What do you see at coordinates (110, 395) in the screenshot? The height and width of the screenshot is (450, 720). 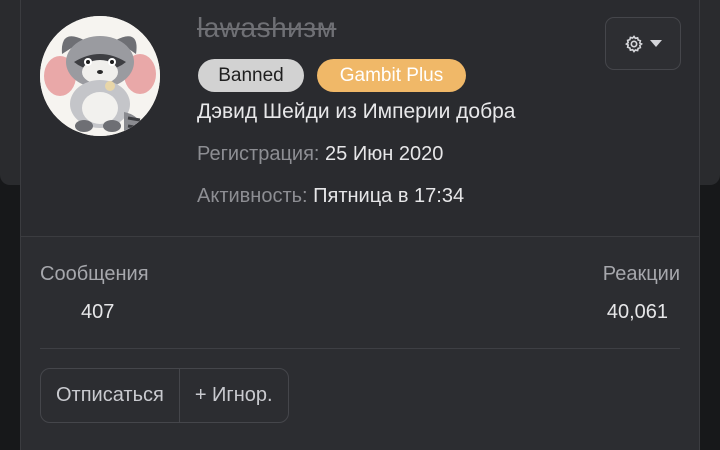 I see `unsubscribe-button: Отписаться` at bounding box center [110, 395].